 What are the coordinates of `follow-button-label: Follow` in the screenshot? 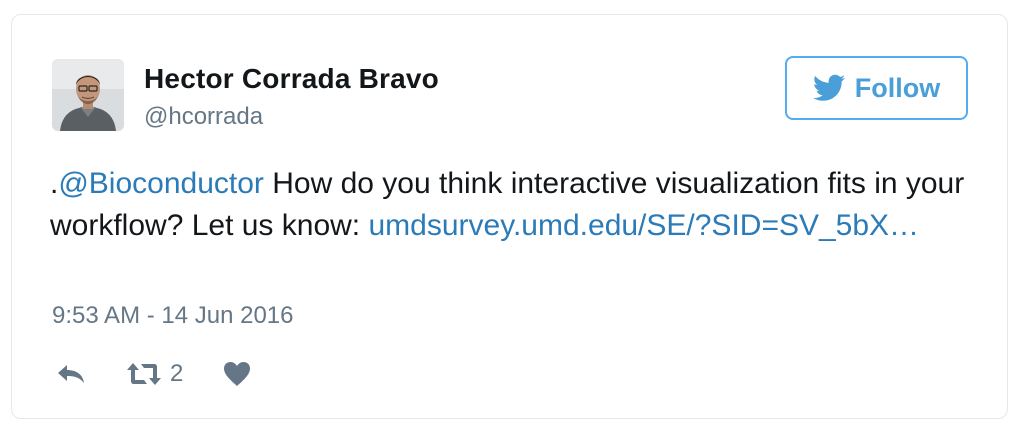 It's located at (897, 87).